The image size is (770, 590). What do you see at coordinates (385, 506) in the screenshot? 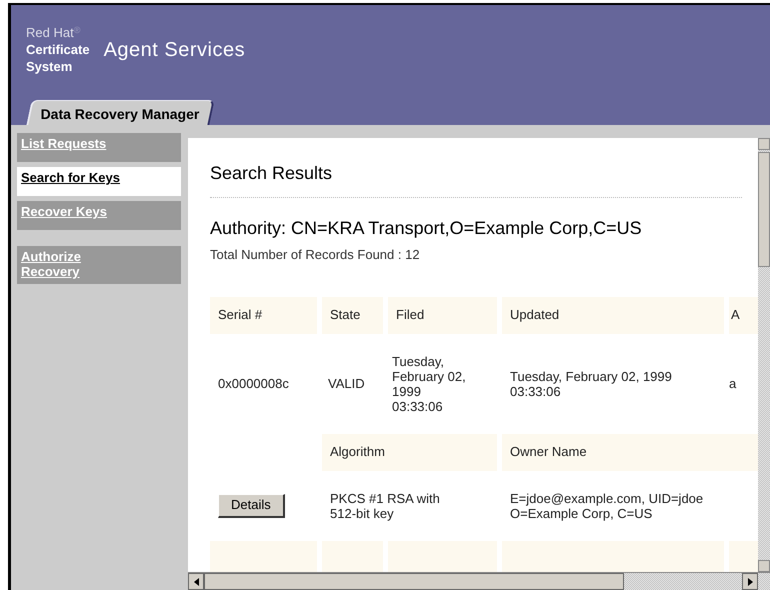
I see `table-cell-text: PKCS #1 RSA with 512-bit key` at bounding box center [385, 506].